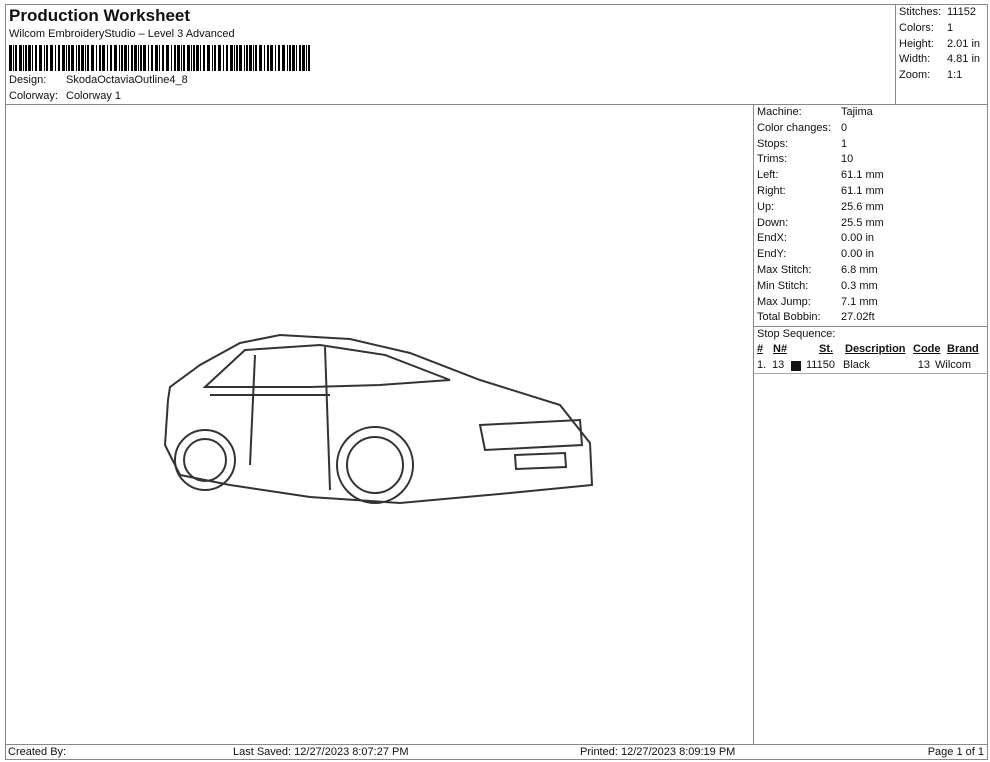 This screenshot has width=990, height=762. What do you see at coordinates (920, 12) in the screenshot?
I see `stat-label: Stitches:` at bounding box center [920, 12].